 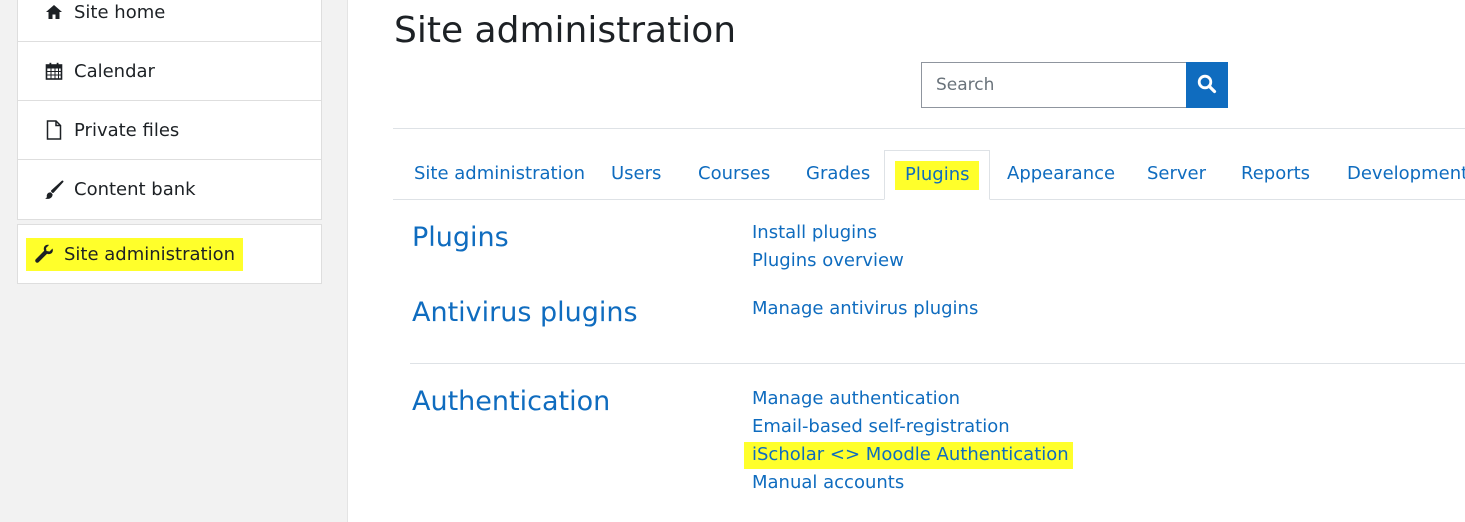 I want to click on admin-card: Site administration, so click(x=169, y=254).